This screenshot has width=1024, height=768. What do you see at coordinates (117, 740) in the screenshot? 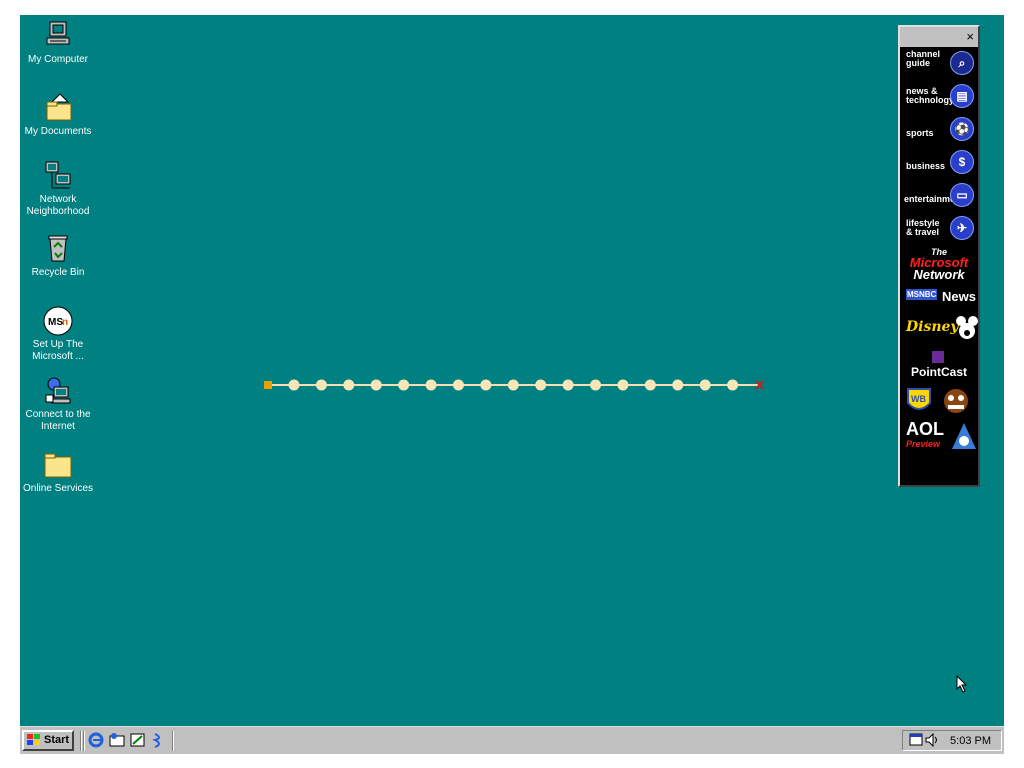
I see `outlook-express-icon` at bounding box center [117, 740].